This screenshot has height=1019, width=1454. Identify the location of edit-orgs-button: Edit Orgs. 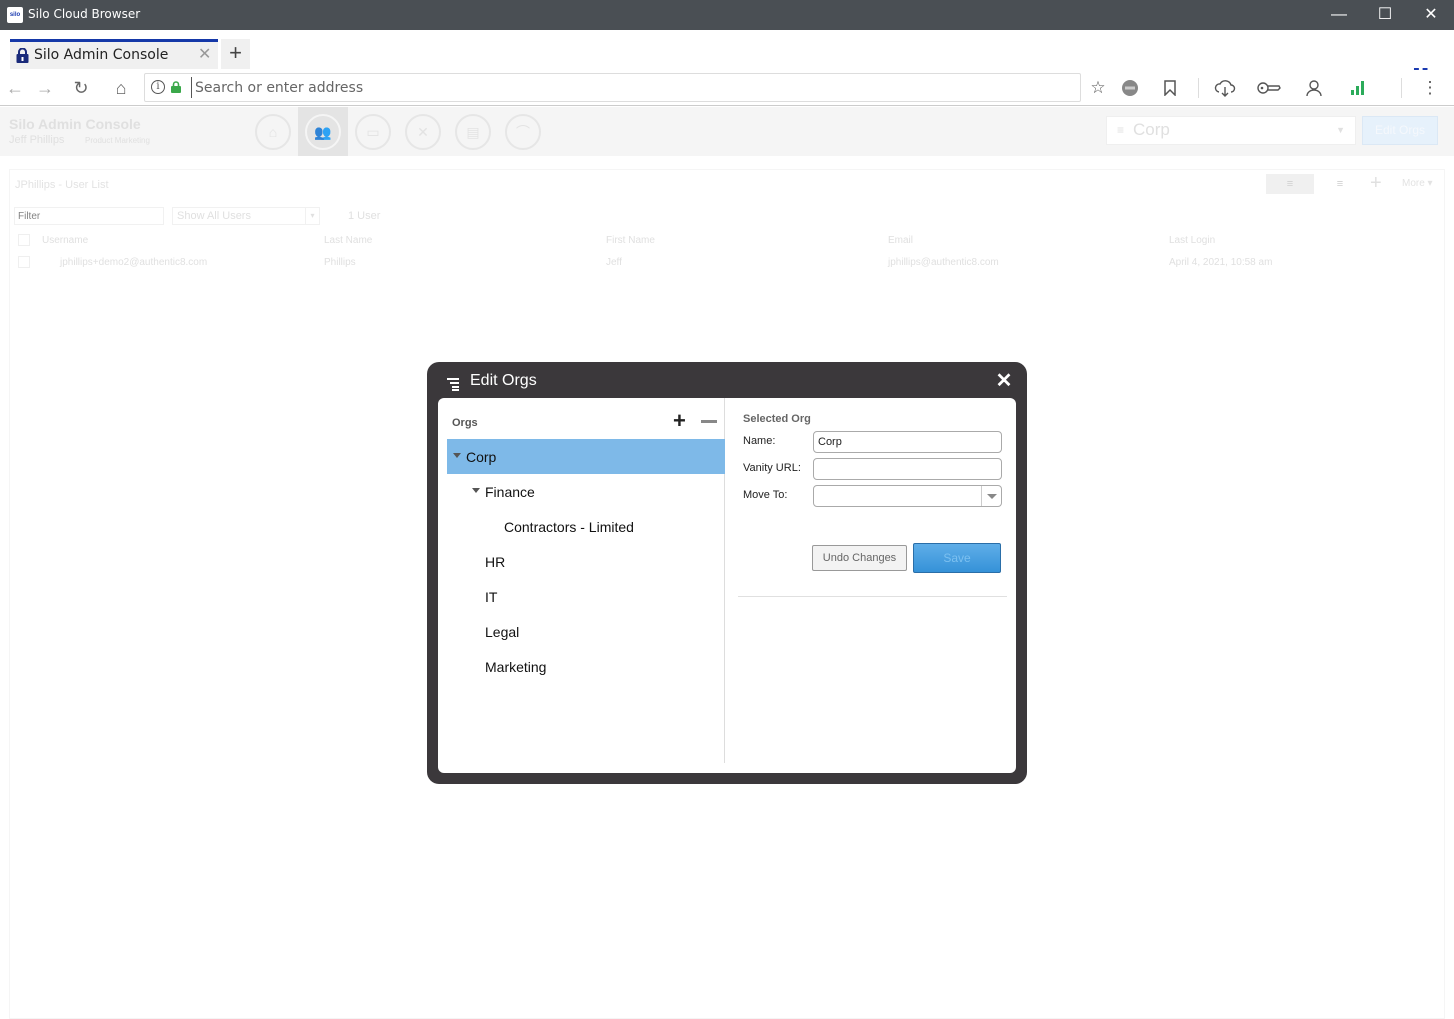
(1400, 130).